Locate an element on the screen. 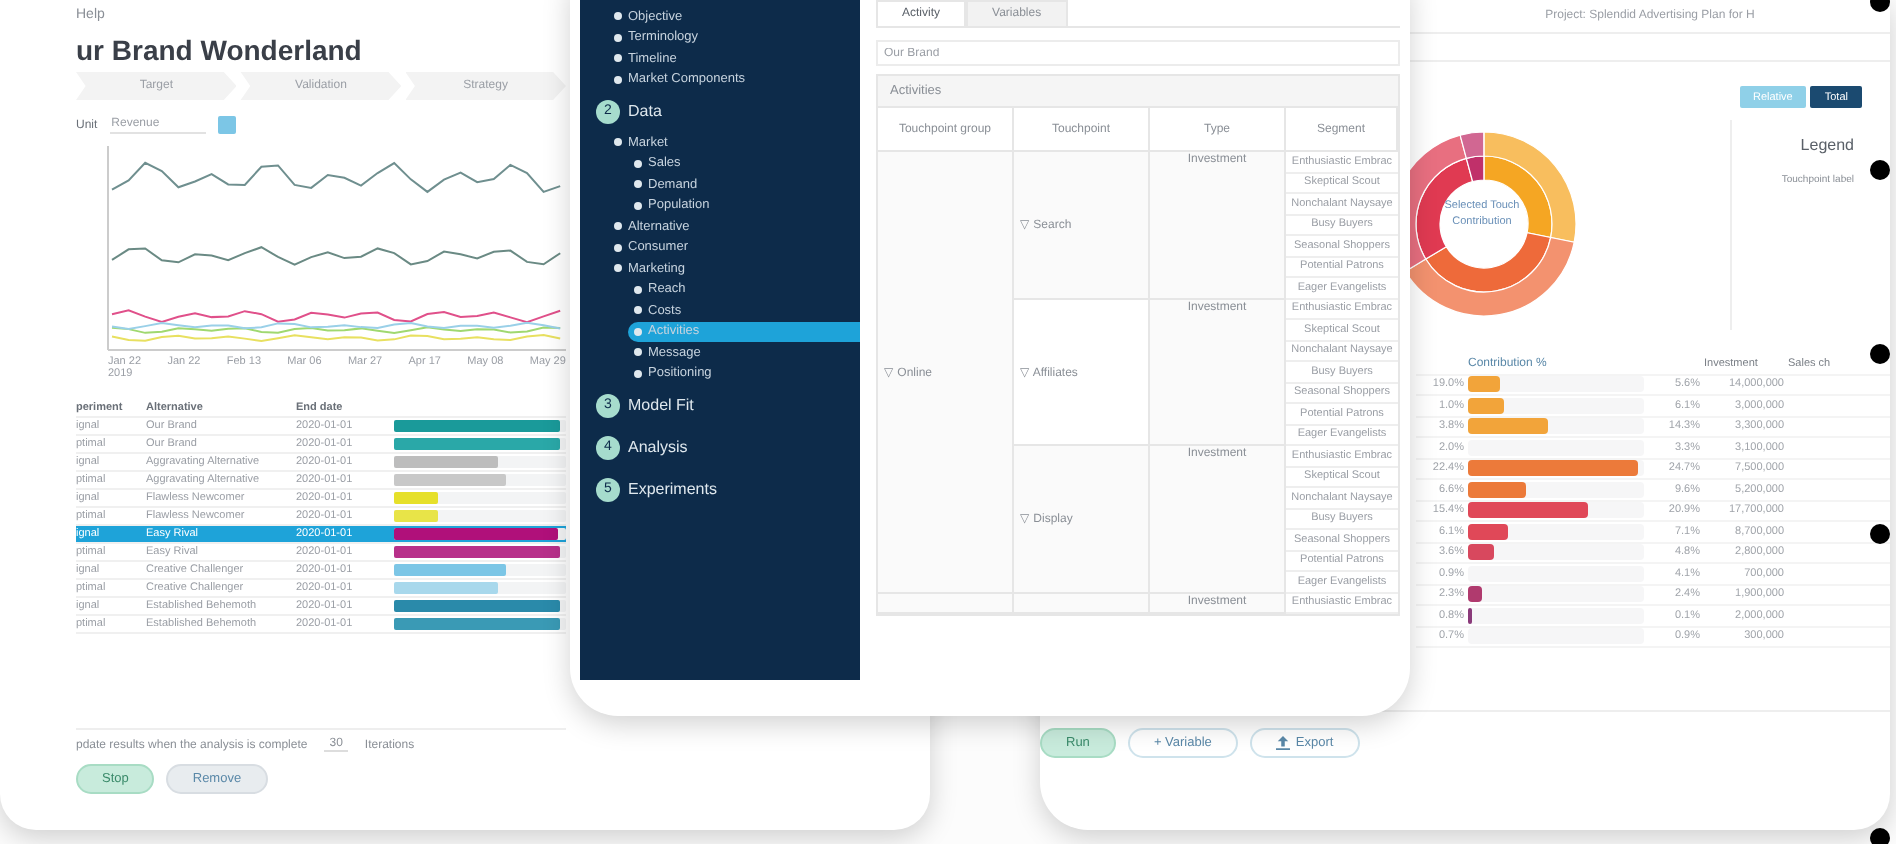  dot-marker is located at coordinates (1880, 836).